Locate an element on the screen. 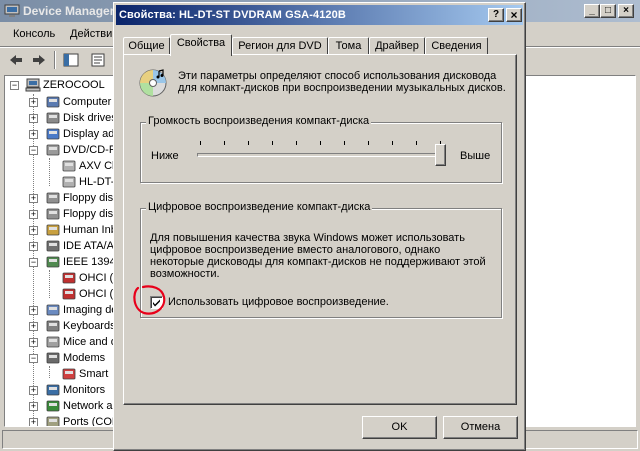 Image resolution: width=640 pixels, height=451 pixels. toolbar-separator is located at coordinates (55, 60).